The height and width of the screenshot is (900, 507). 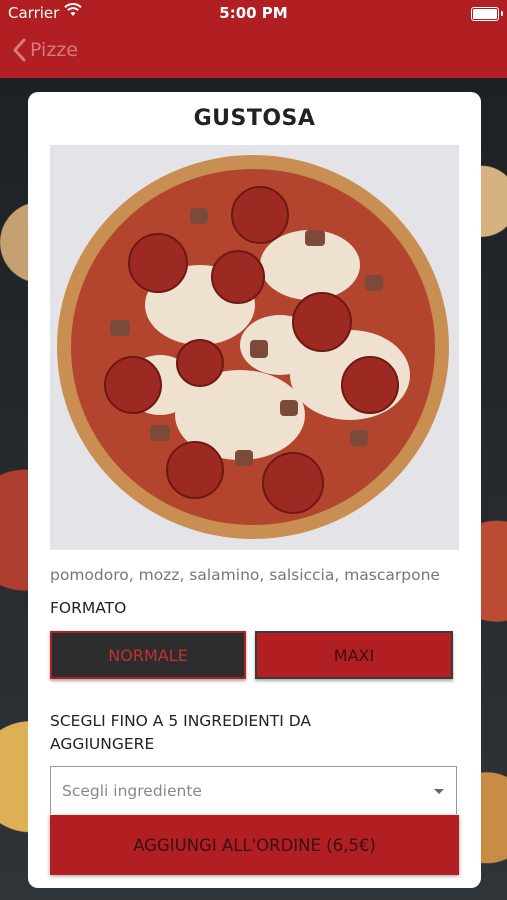 I want to click on ingredient-select: Scegli ingrediente, so click(x=253, y=790).